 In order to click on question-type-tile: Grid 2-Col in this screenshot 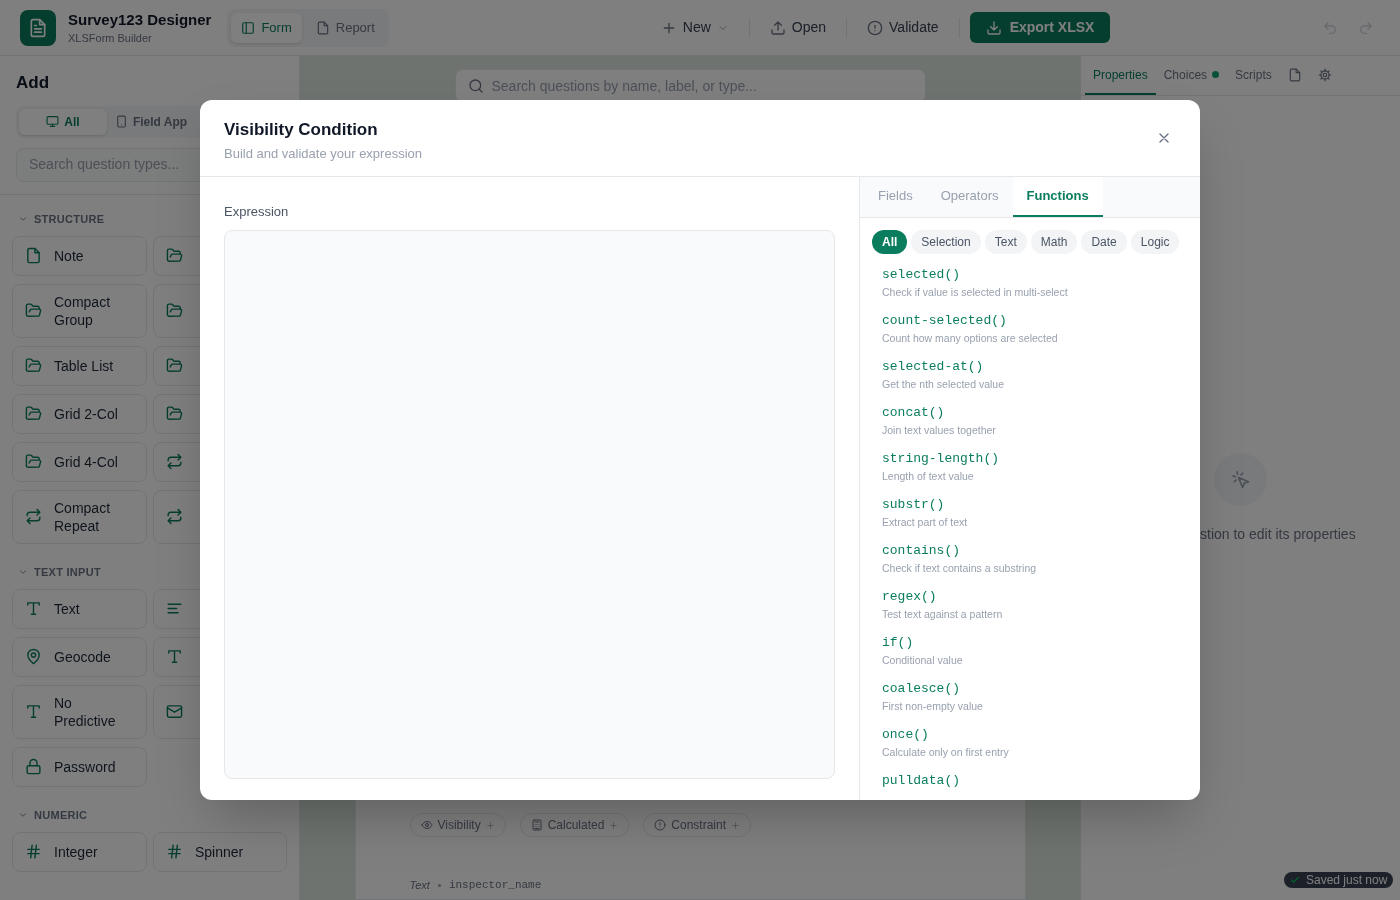, I will do `click(79, 413)`.